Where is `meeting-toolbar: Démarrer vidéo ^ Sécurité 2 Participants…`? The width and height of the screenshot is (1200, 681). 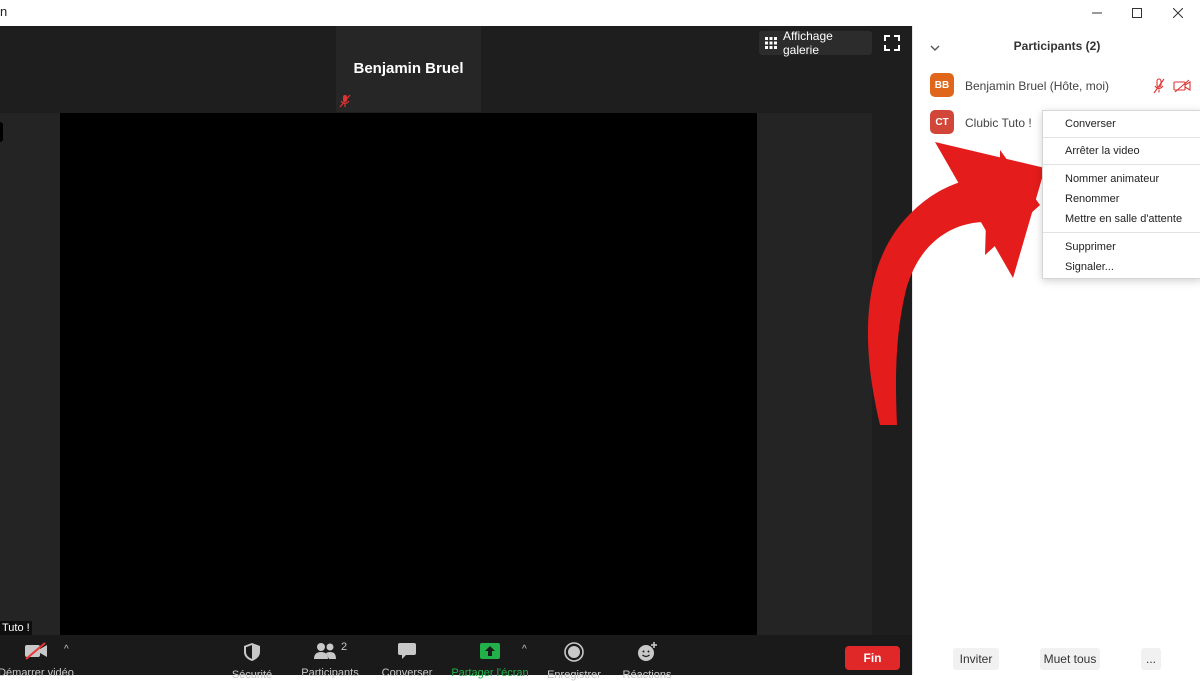 meeting-toolbar: Démarrer vidéo ^ Sécurité 2 Participants… is located at coordinates (456, 658).